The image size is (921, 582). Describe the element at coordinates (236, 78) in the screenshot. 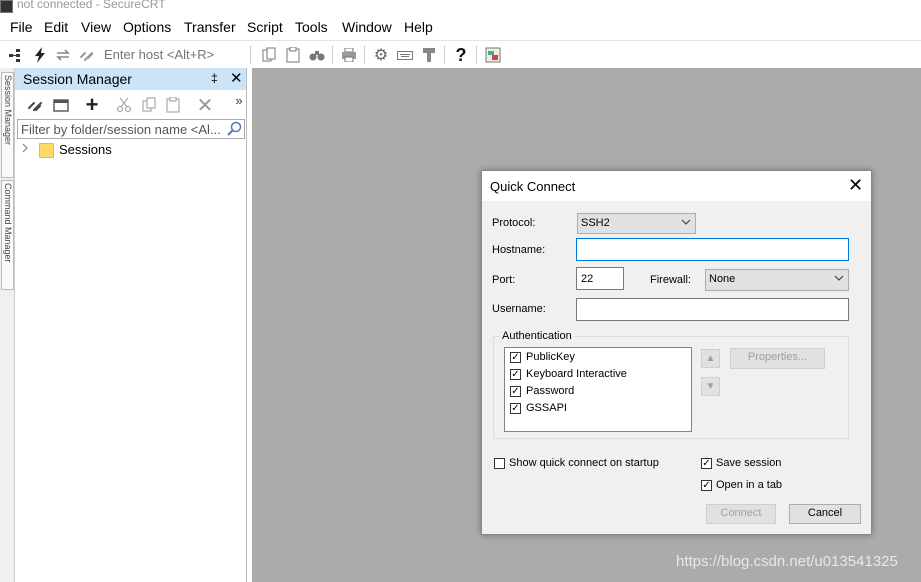

I see `close-panel-icon: ✕` at that location.